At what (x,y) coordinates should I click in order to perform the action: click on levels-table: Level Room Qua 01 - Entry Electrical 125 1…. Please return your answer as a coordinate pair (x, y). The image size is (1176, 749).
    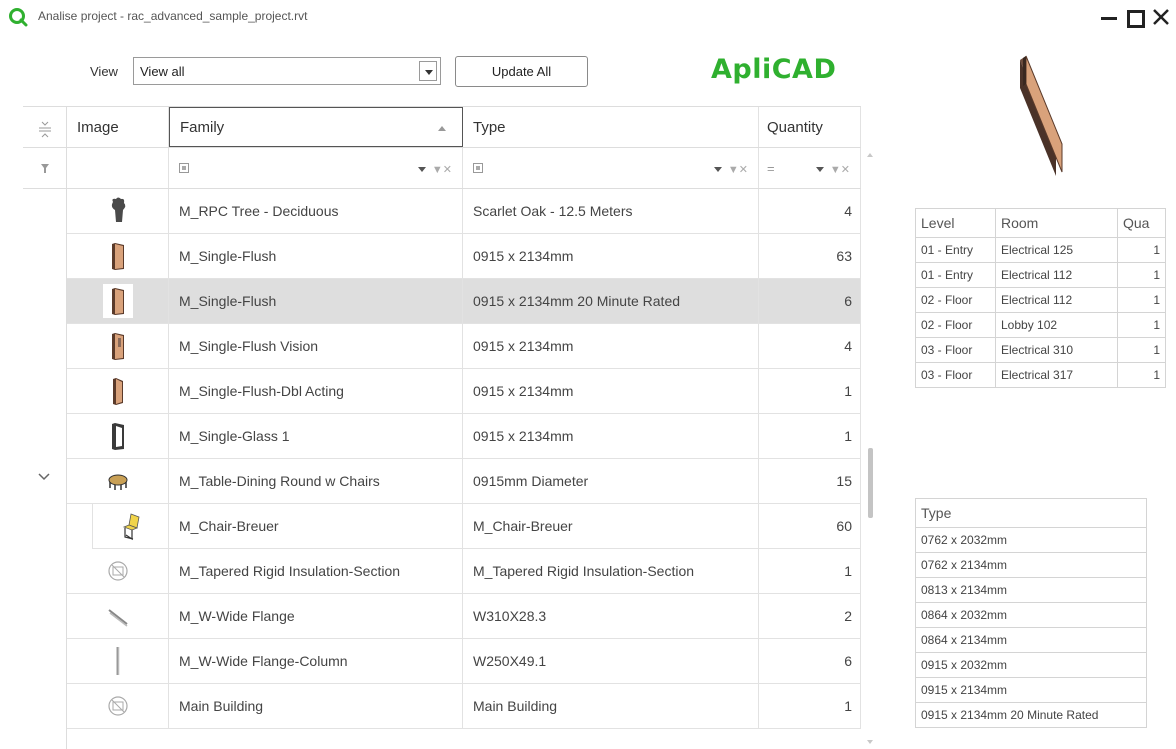
    Looking at the image, I should click on (1040, 298).